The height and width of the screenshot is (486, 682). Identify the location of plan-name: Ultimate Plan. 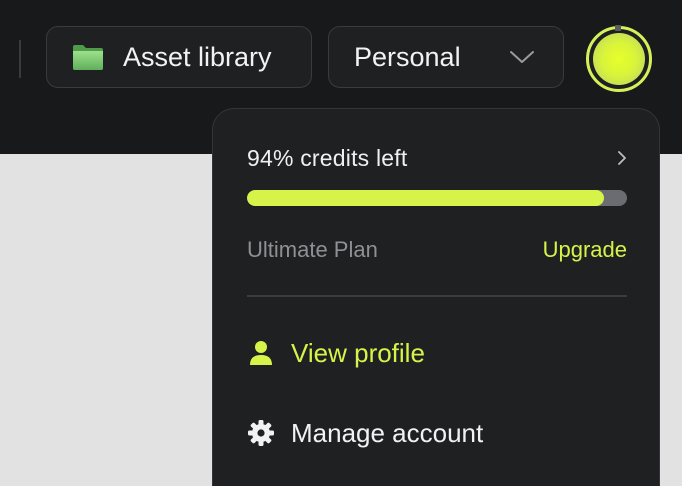
(312, 249).